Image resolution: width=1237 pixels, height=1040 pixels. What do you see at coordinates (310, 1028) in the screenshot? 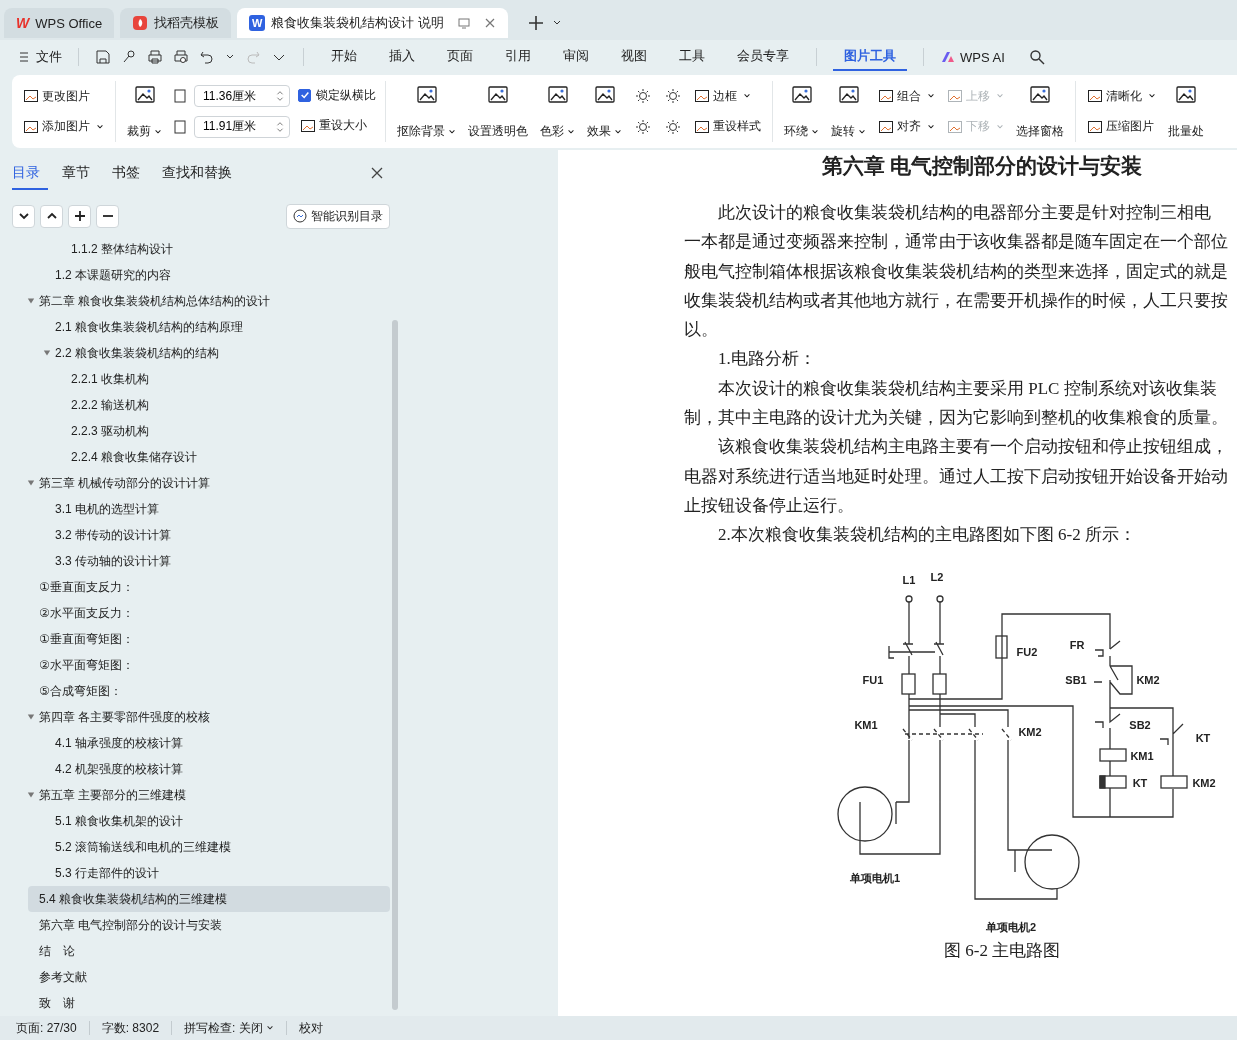
I see `proofread-button: 校对` at bounding box center [310, 1028].